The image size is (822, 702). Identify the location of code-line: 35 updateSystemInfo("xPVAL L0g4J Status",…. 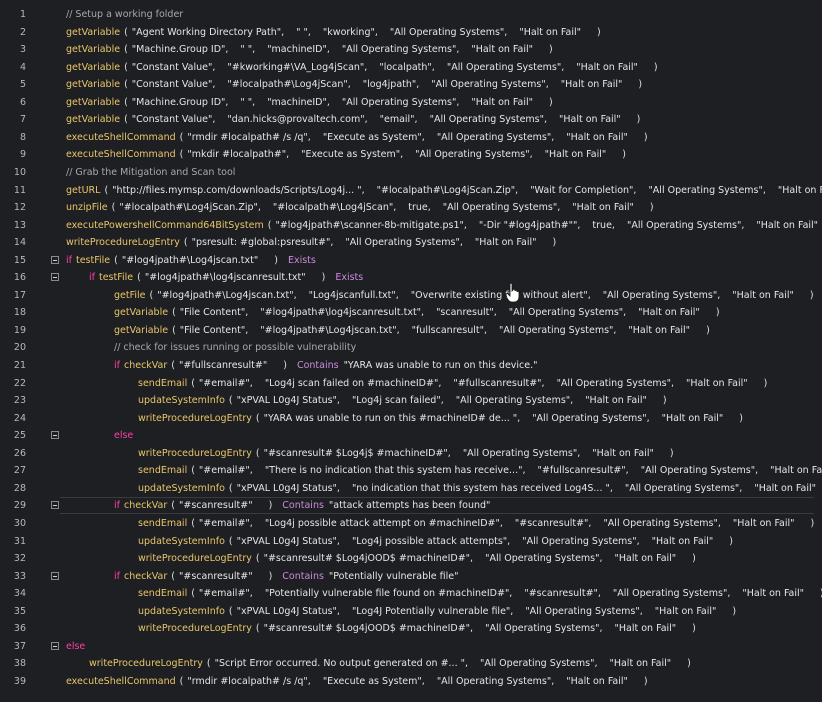
(411, 611).